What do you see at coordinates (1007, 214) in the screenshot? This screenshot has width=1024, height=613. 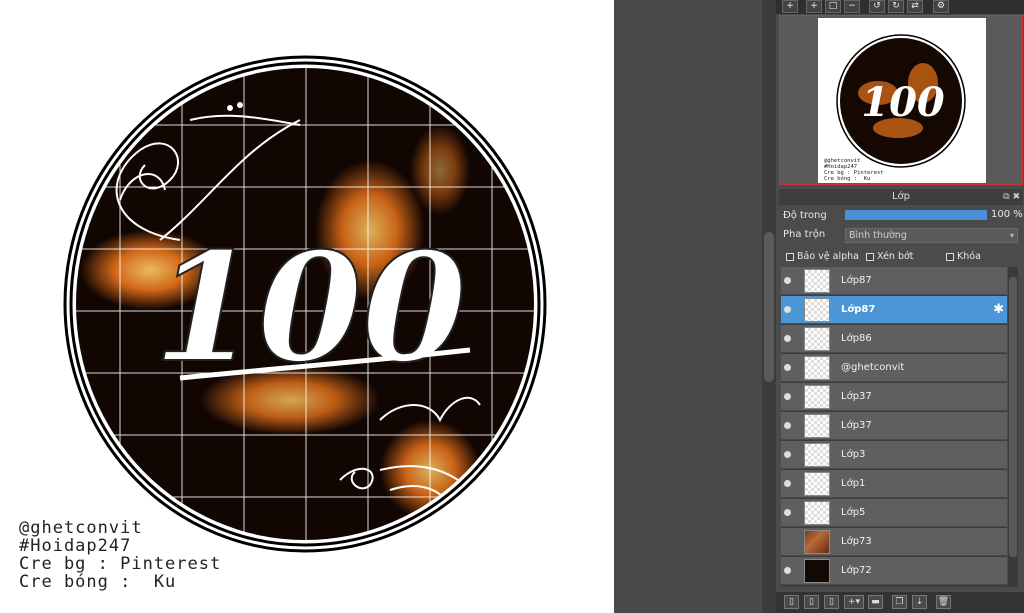 I see `opacity-value: 100 %` at bounding box center [1007, 214].